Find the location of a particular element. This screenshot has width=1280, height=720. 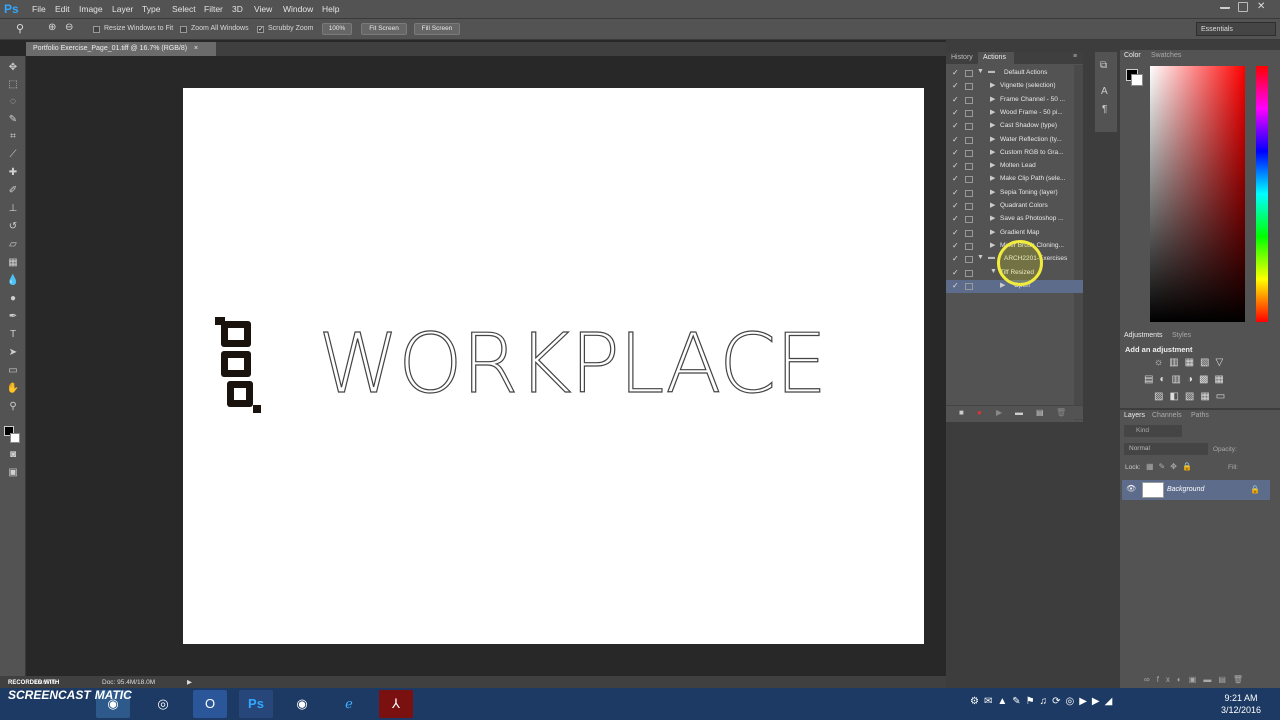

chrome-taskbar-icon: ◎ is located at coordinates (163, 704).